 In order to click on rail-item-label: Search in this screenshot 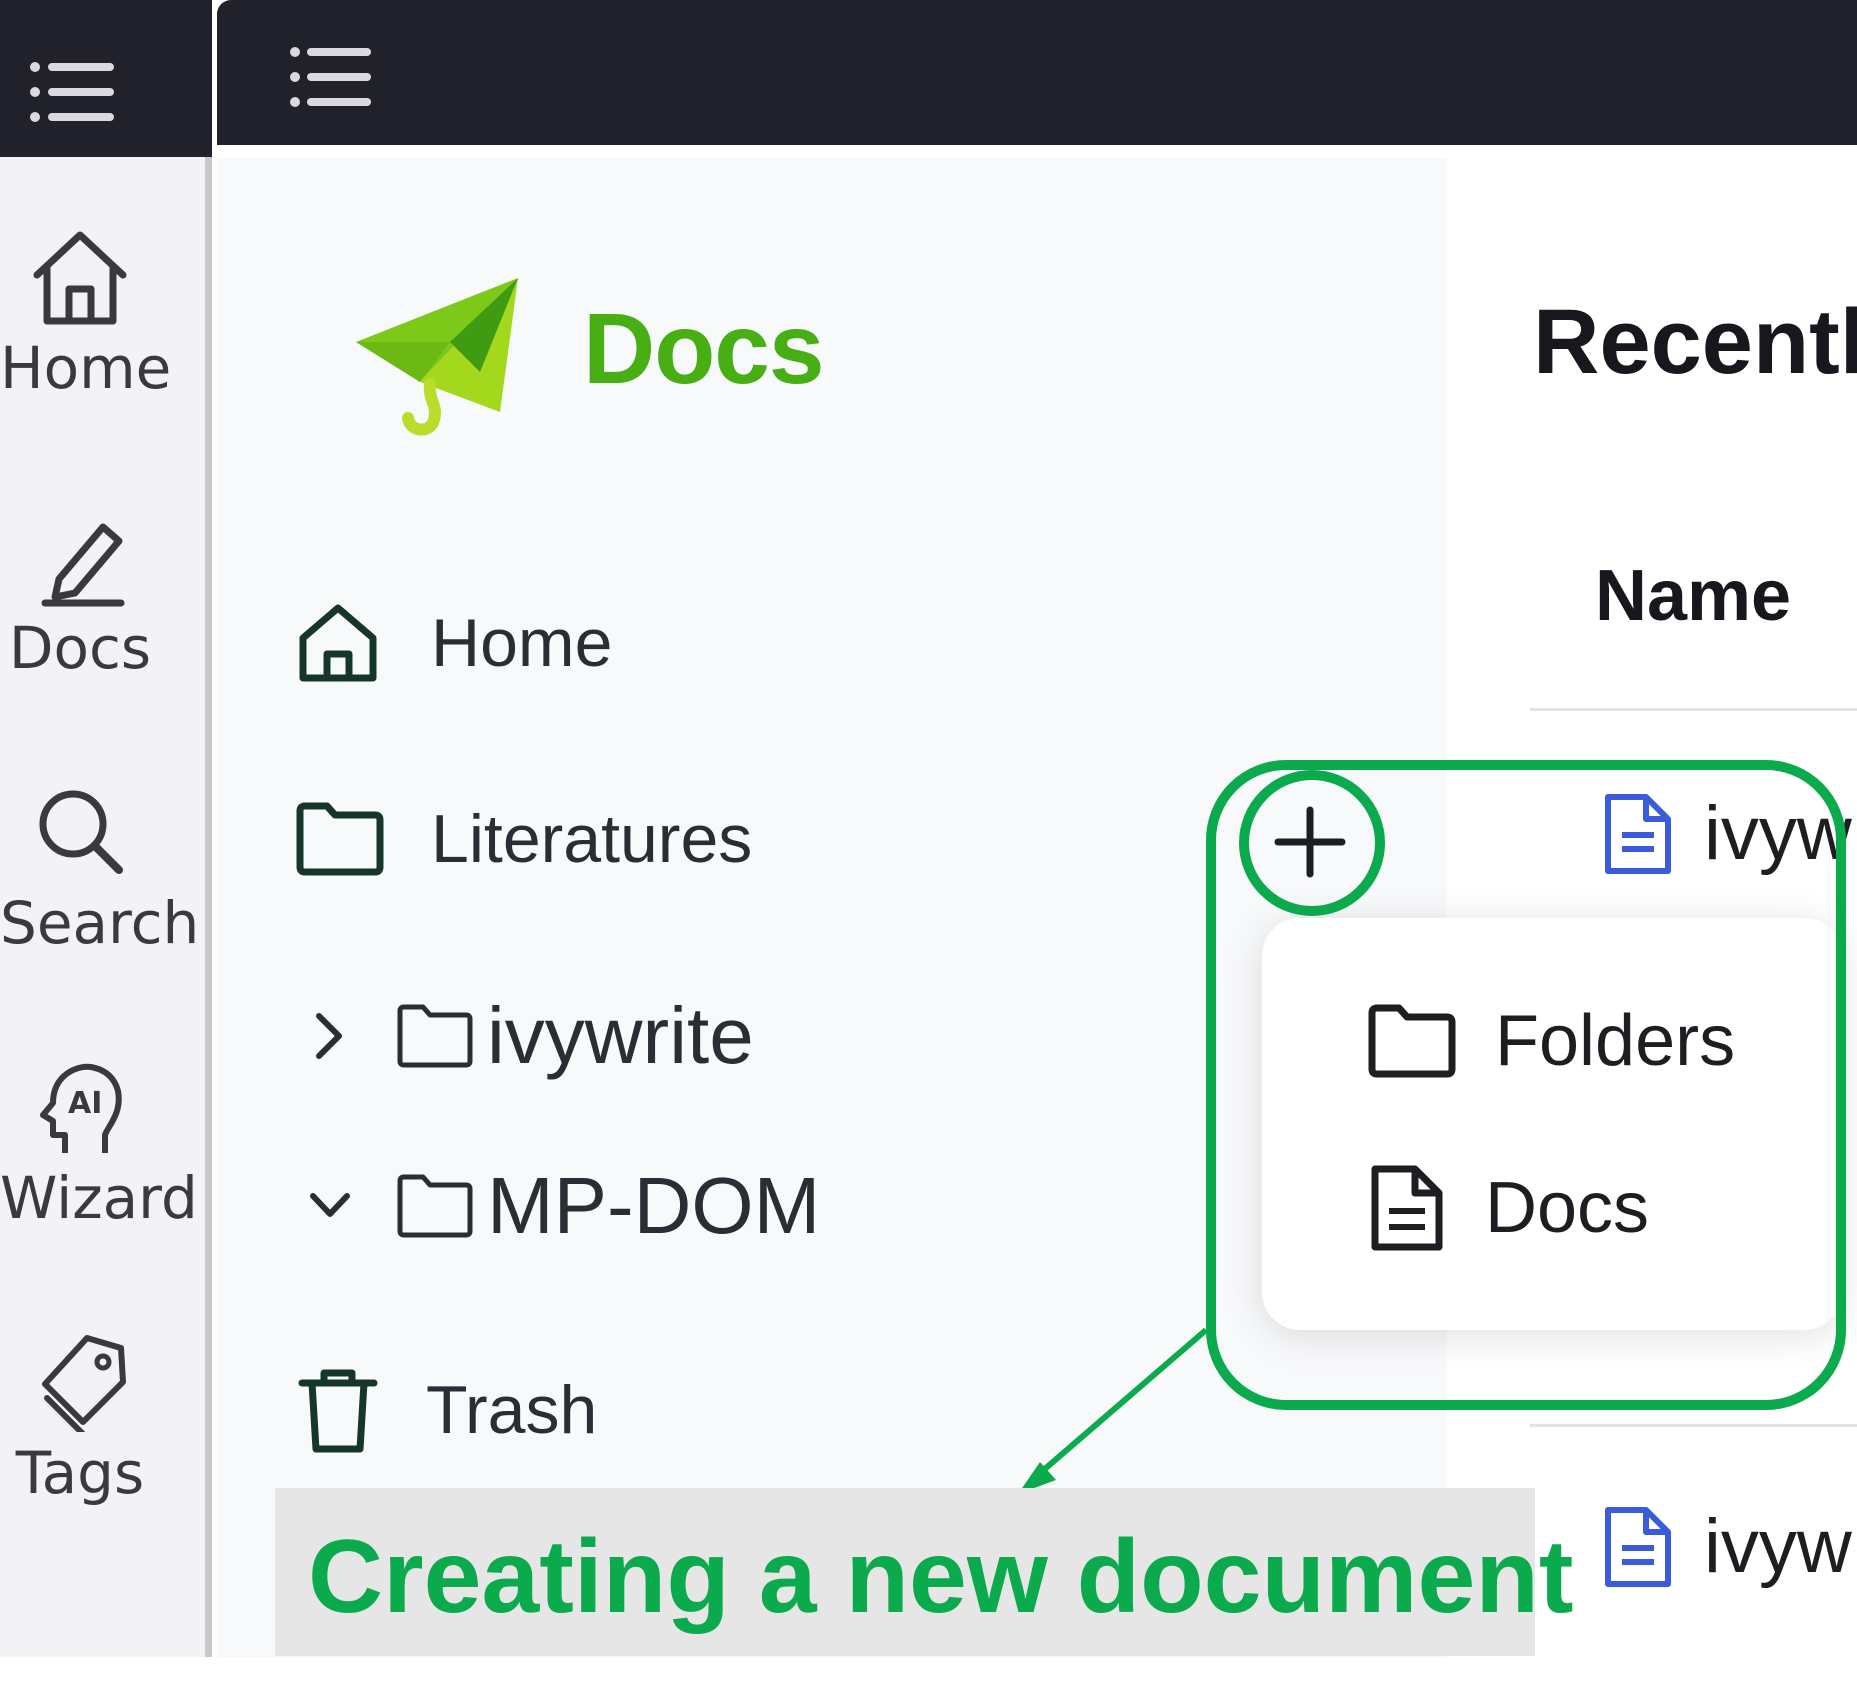, I will do `click(100, 923)`.